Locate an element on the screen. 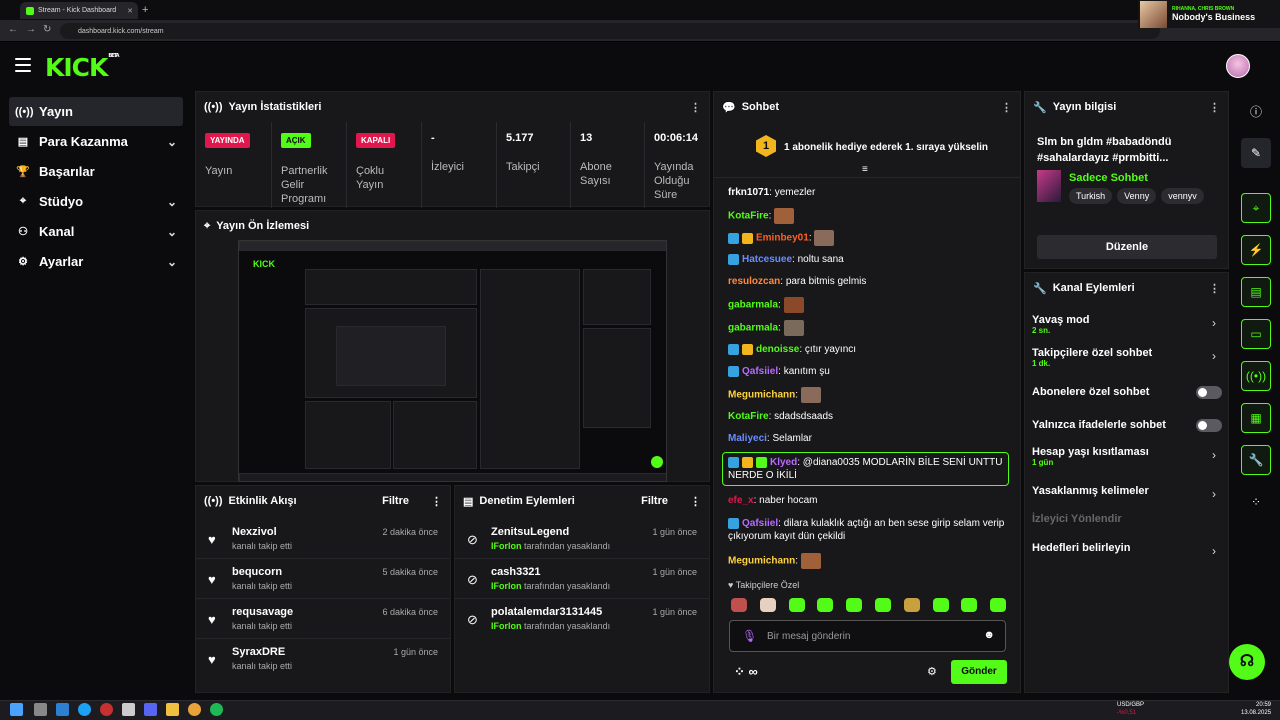  edit-icon: ✎ is located at coordinates (1256, 153).